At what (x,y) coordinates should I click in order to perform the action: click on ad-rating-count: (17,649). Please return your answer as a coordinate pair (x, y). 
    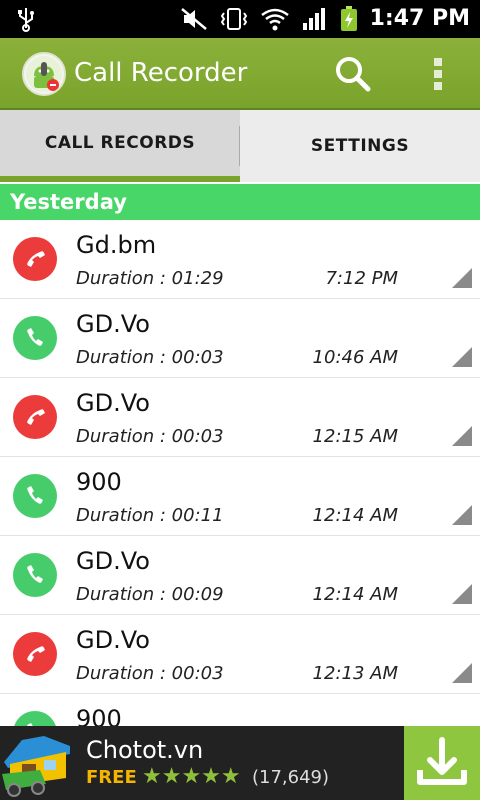
    Looking at the image, I should click on (291, 777).